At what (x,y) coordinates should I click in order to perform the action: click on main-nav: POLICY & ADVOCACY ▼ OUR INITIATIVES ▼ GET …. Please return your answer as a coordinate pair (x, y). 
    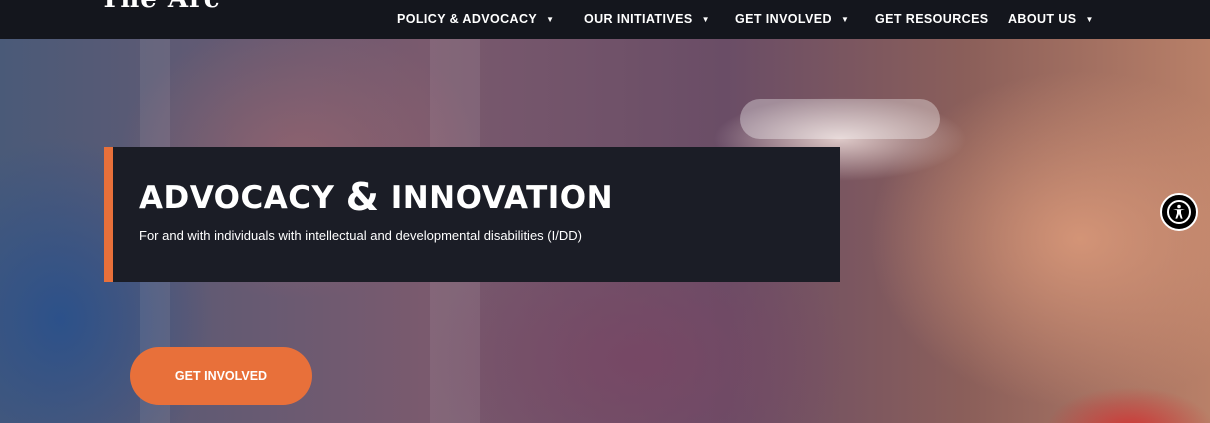
    Looking at the image, I should click on (605, 19).